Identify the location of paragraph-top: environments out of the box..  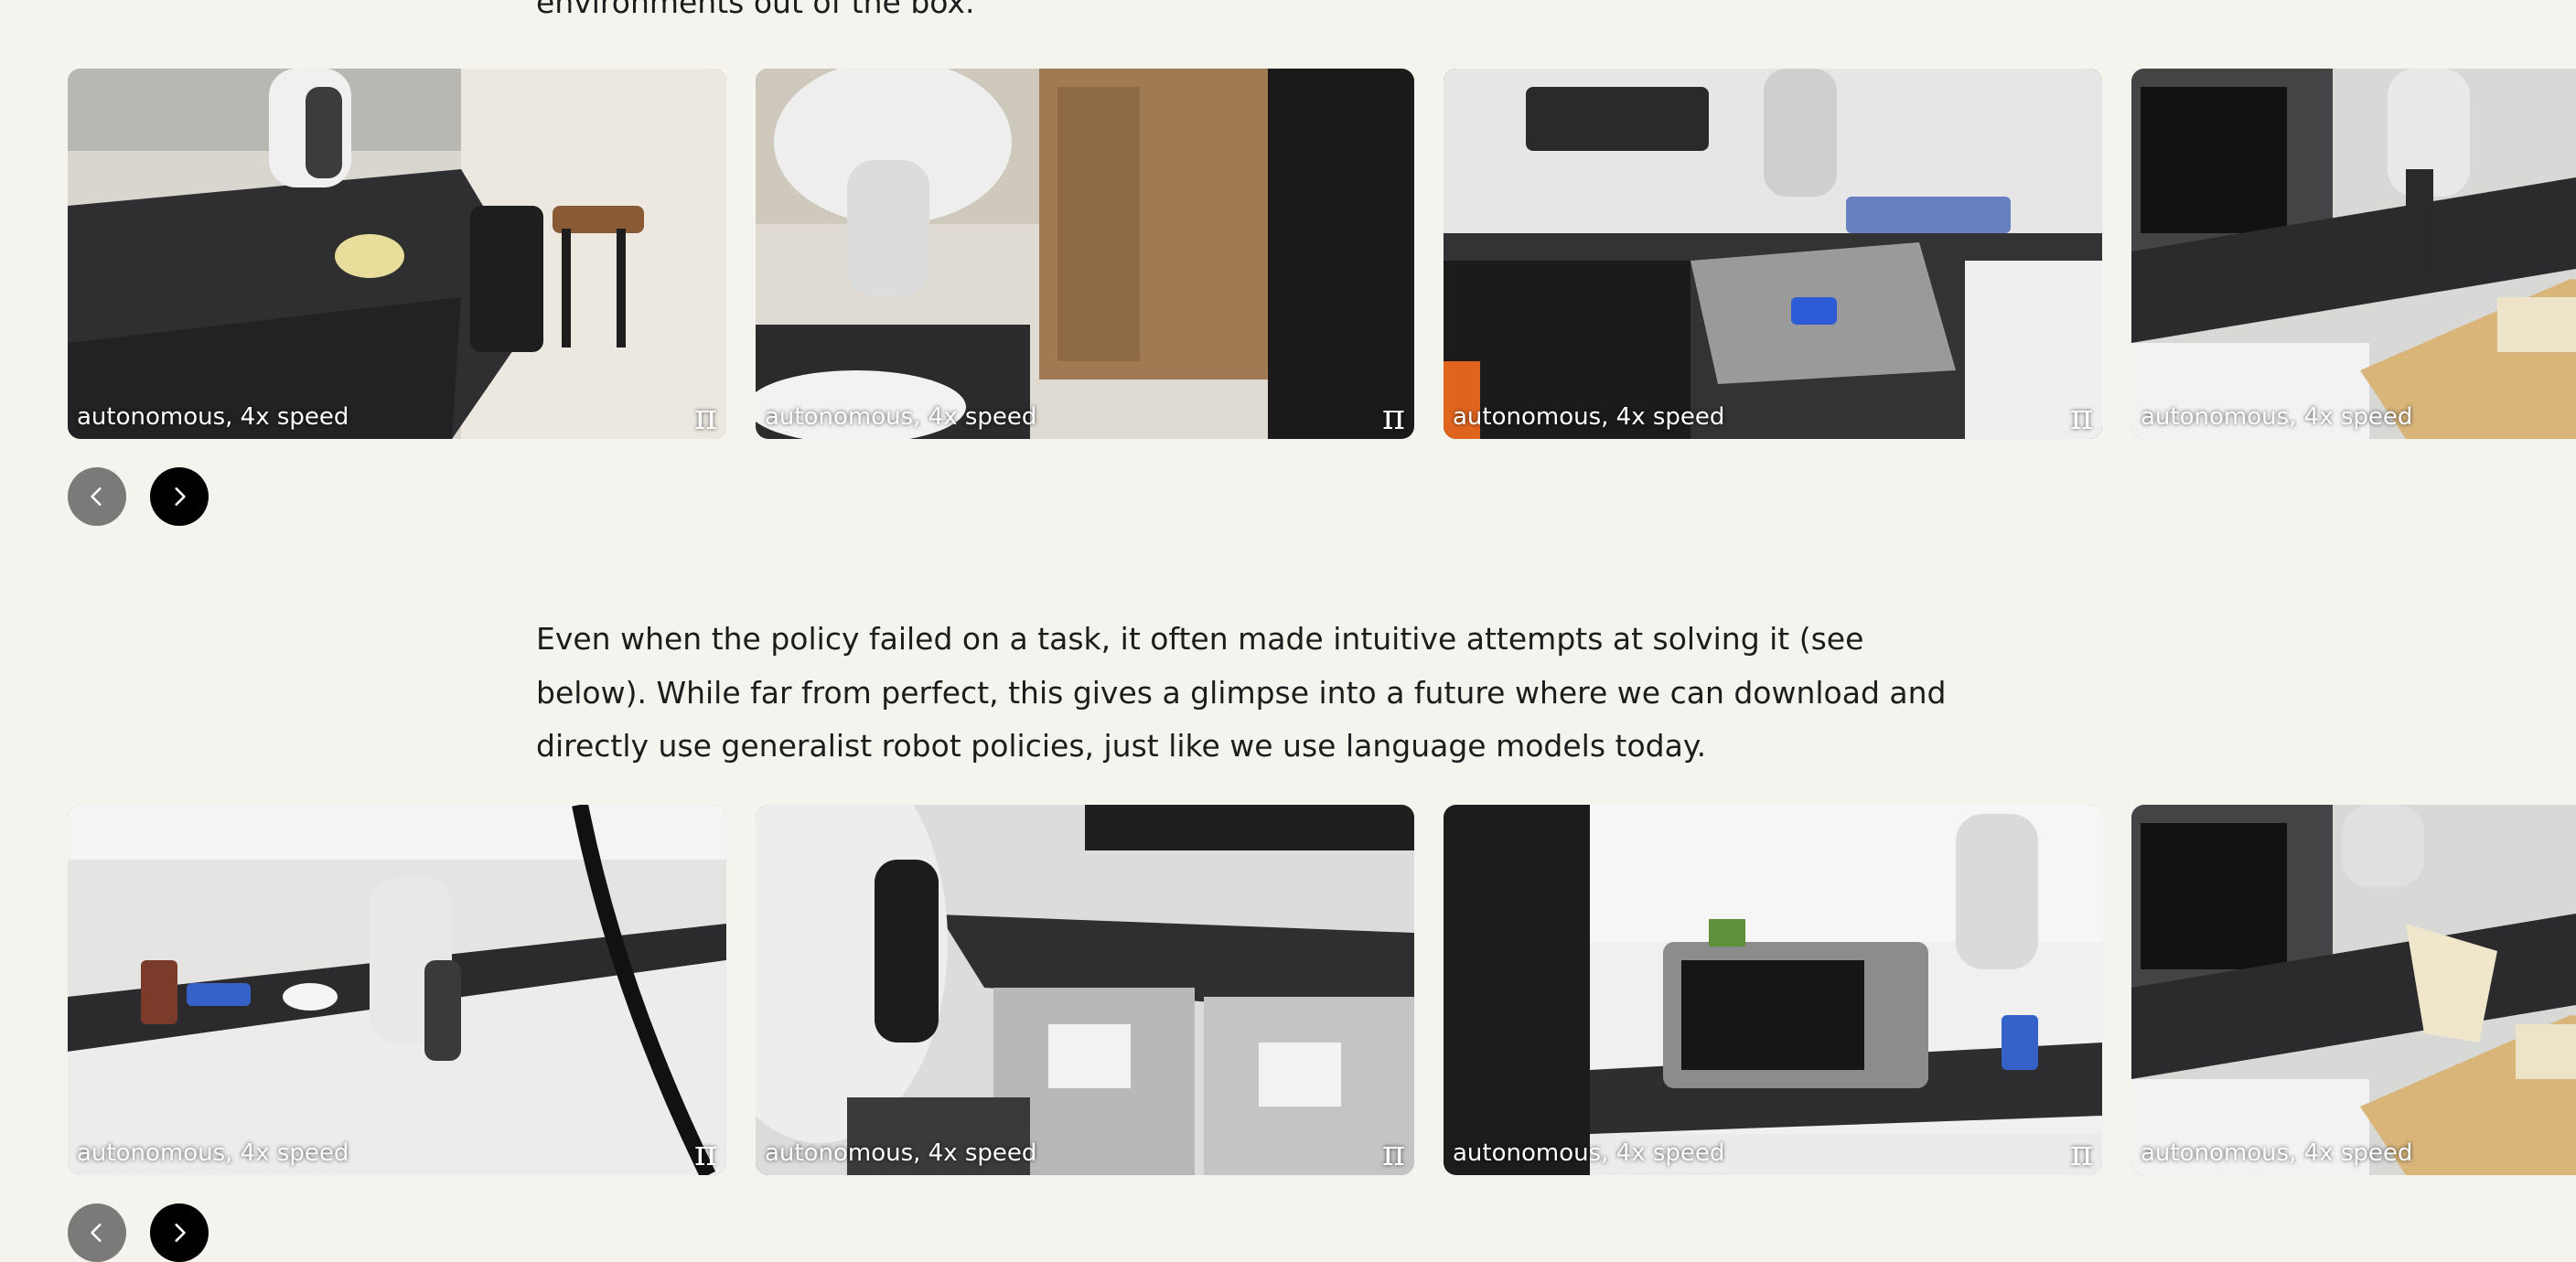
(756, 10).